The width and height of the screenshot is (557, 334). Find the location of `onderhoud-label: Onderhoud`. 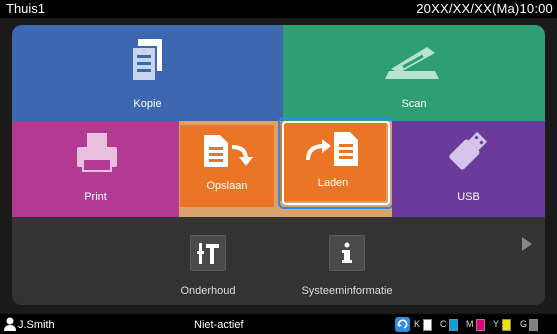

onderhoud-label: Onderhoud is located at coordinates (208, 291).